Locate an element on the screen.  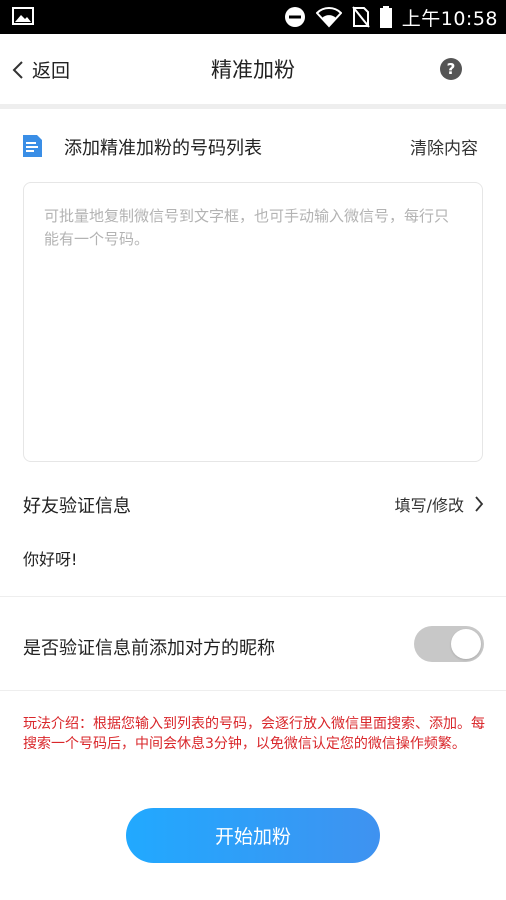
nickname-toggle is located at coordinates (449, 644).